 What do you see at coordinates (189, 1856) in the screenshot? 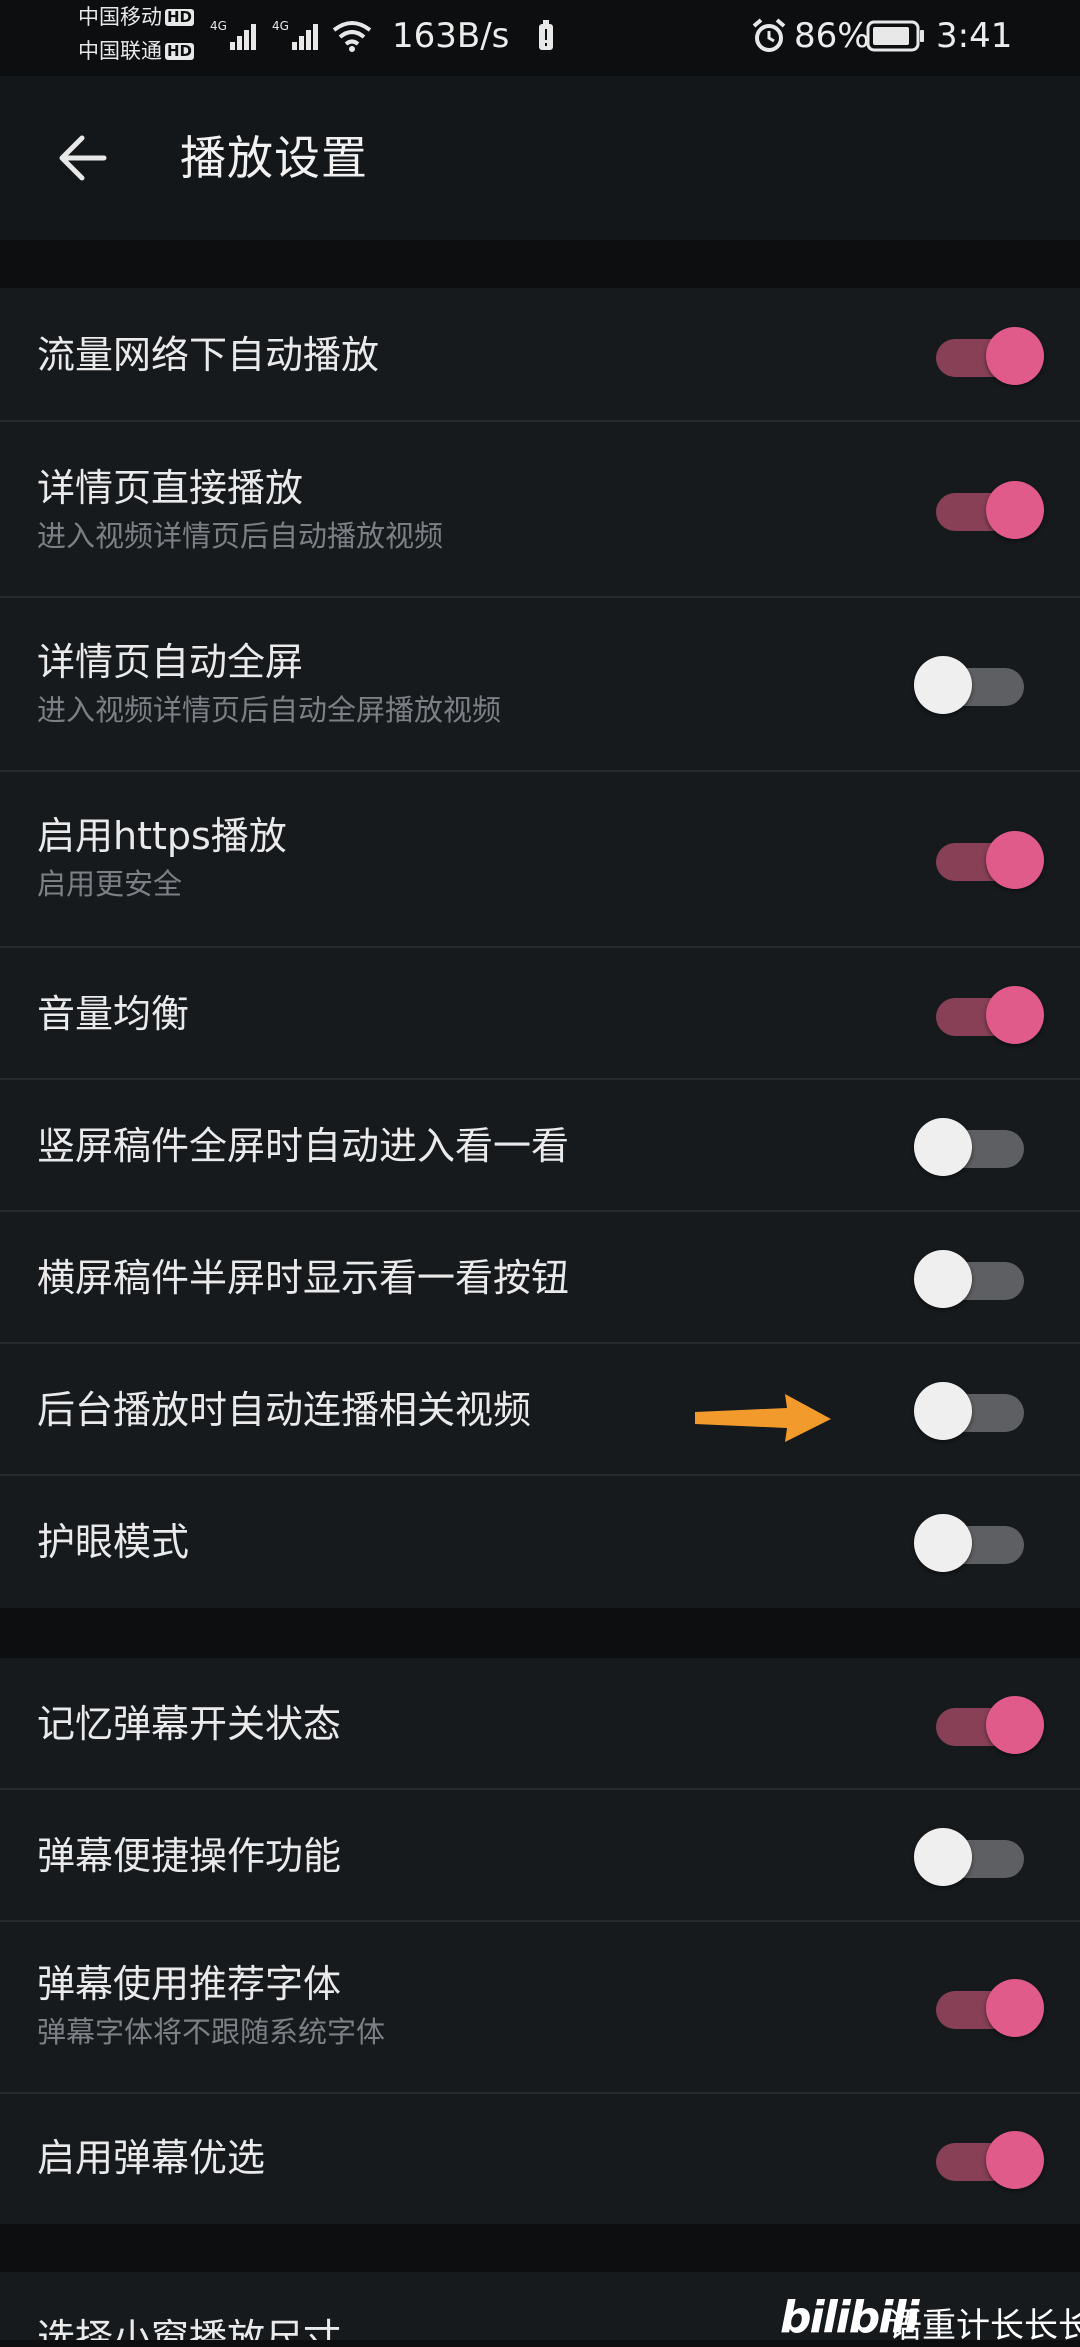
I see `setting-title: 弹幕便捷操作功能` at bounding box center [189, 1856].